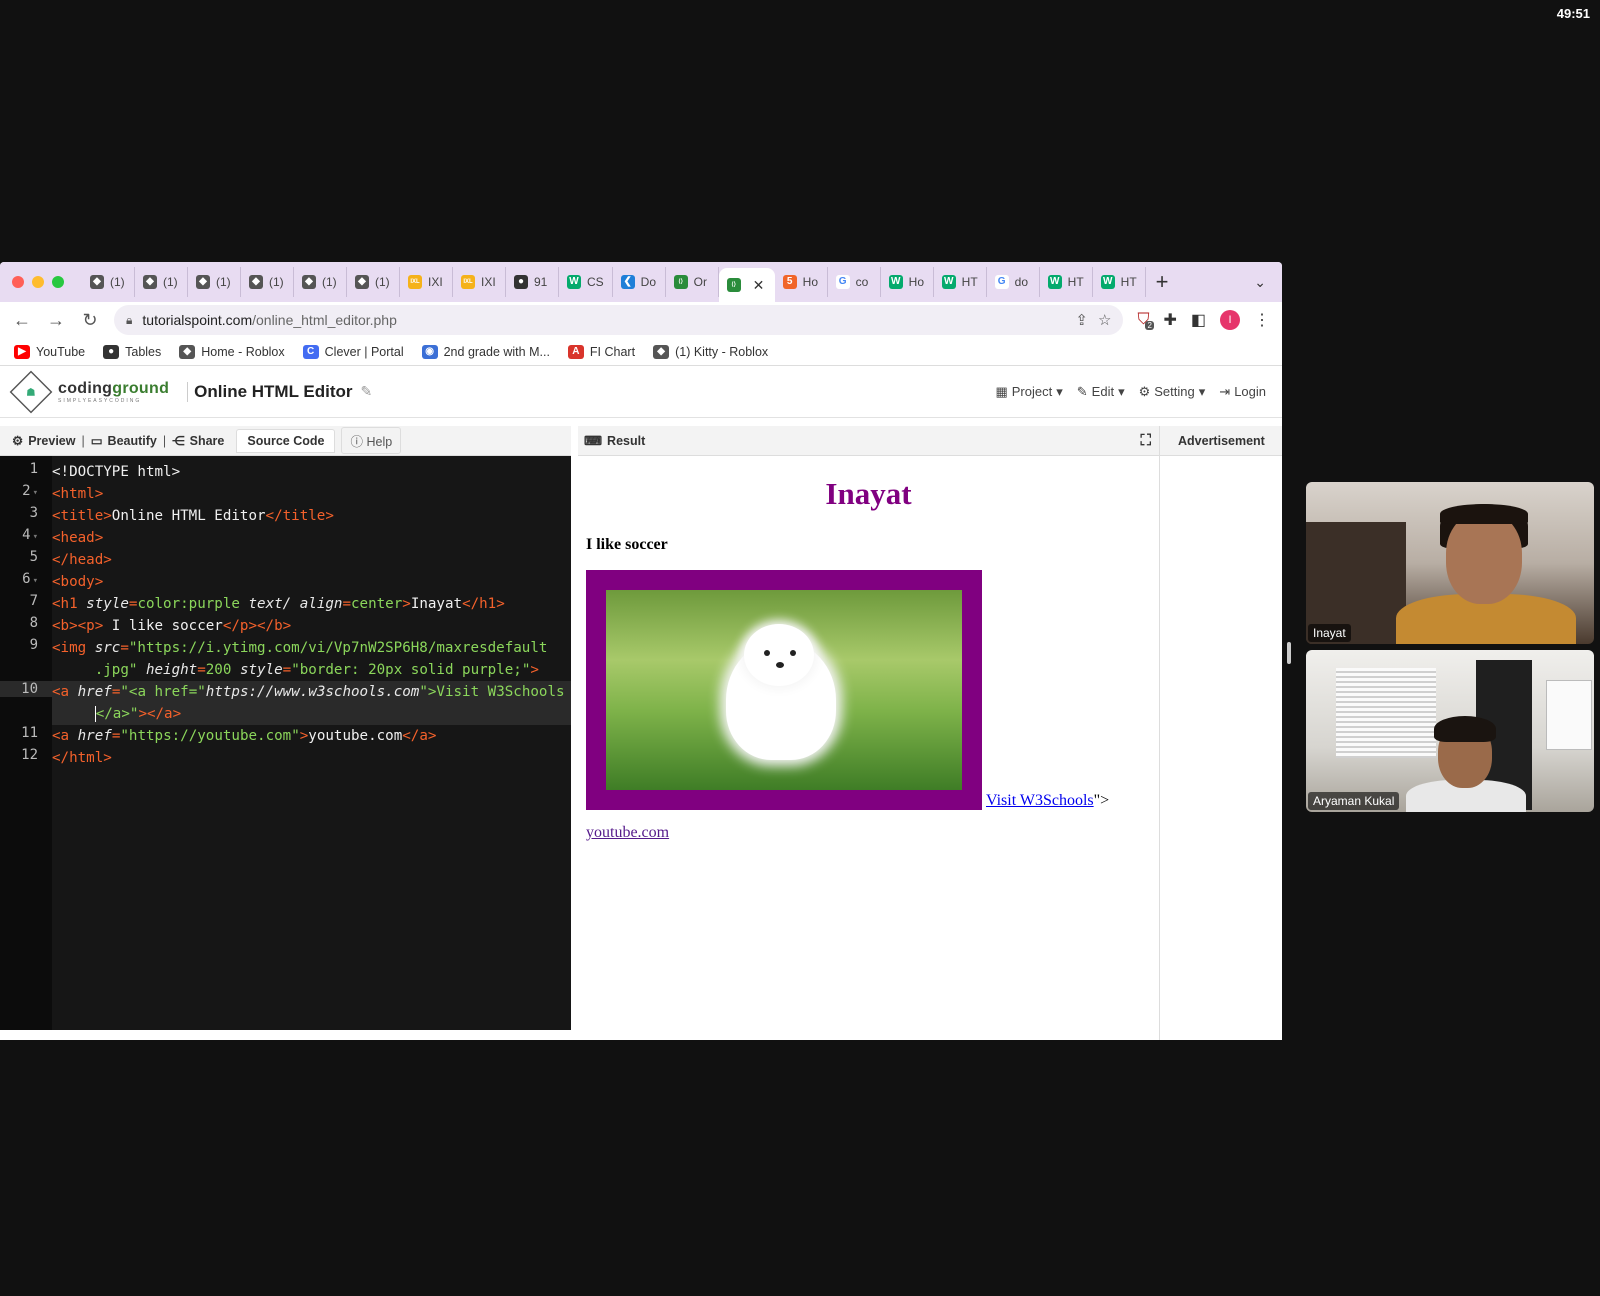 The width and height of the screenshot is (1600, 1296). Describe the element at coordinates (1260, 282) in the screenshot. I see `tab-search-chevron-icon: ⌄` at that location.